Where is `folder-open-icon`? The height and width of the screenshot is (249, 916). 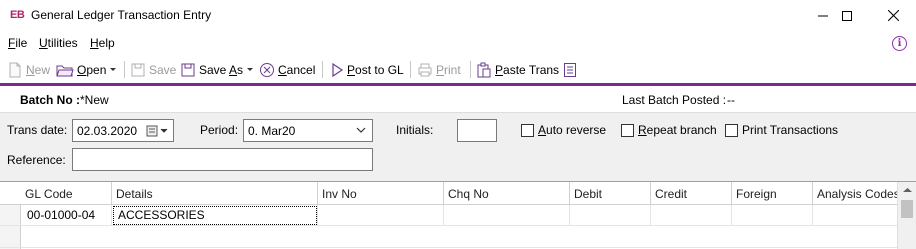
folder-open-icon is located at coordinates (65, 70).